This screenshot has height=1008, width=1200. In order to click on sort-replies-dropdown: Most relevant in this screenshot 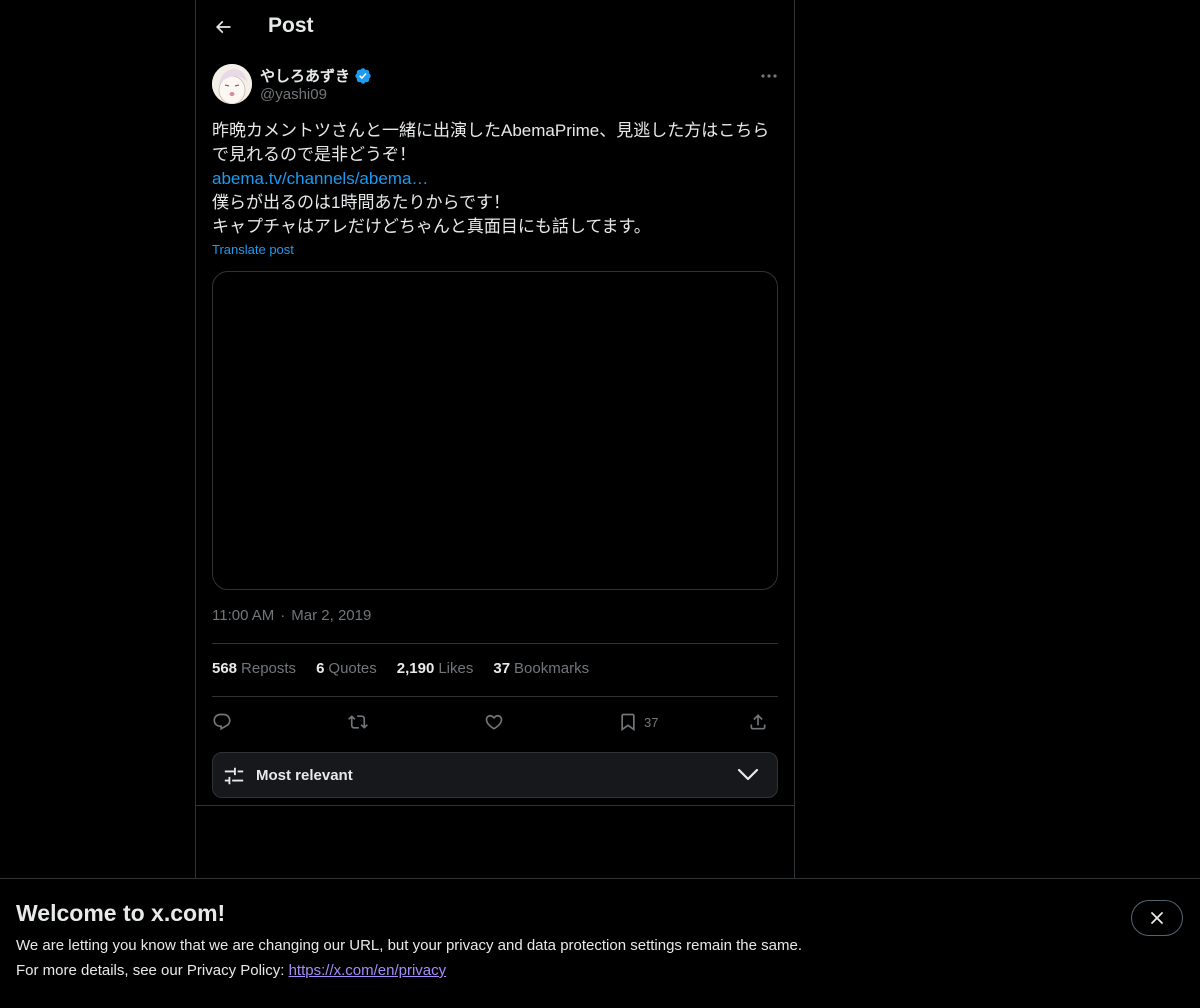, I will do `click(495, 775)`.